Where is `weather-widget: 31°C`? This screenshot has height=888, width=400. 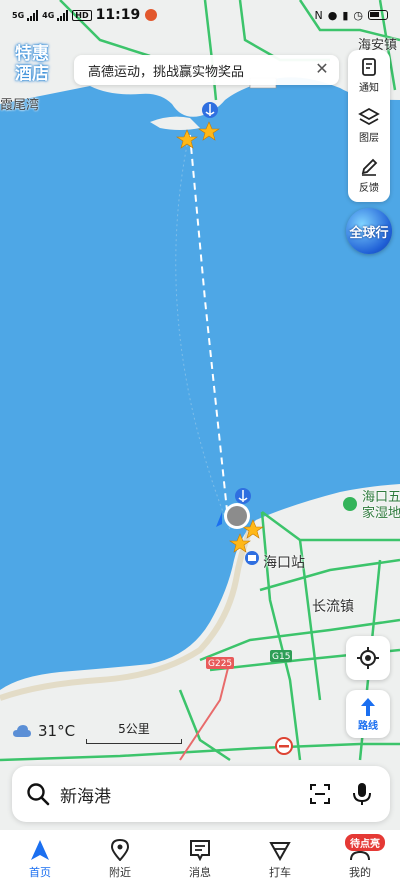
weather-widget: 31°C is located at coordinates (43, 731).